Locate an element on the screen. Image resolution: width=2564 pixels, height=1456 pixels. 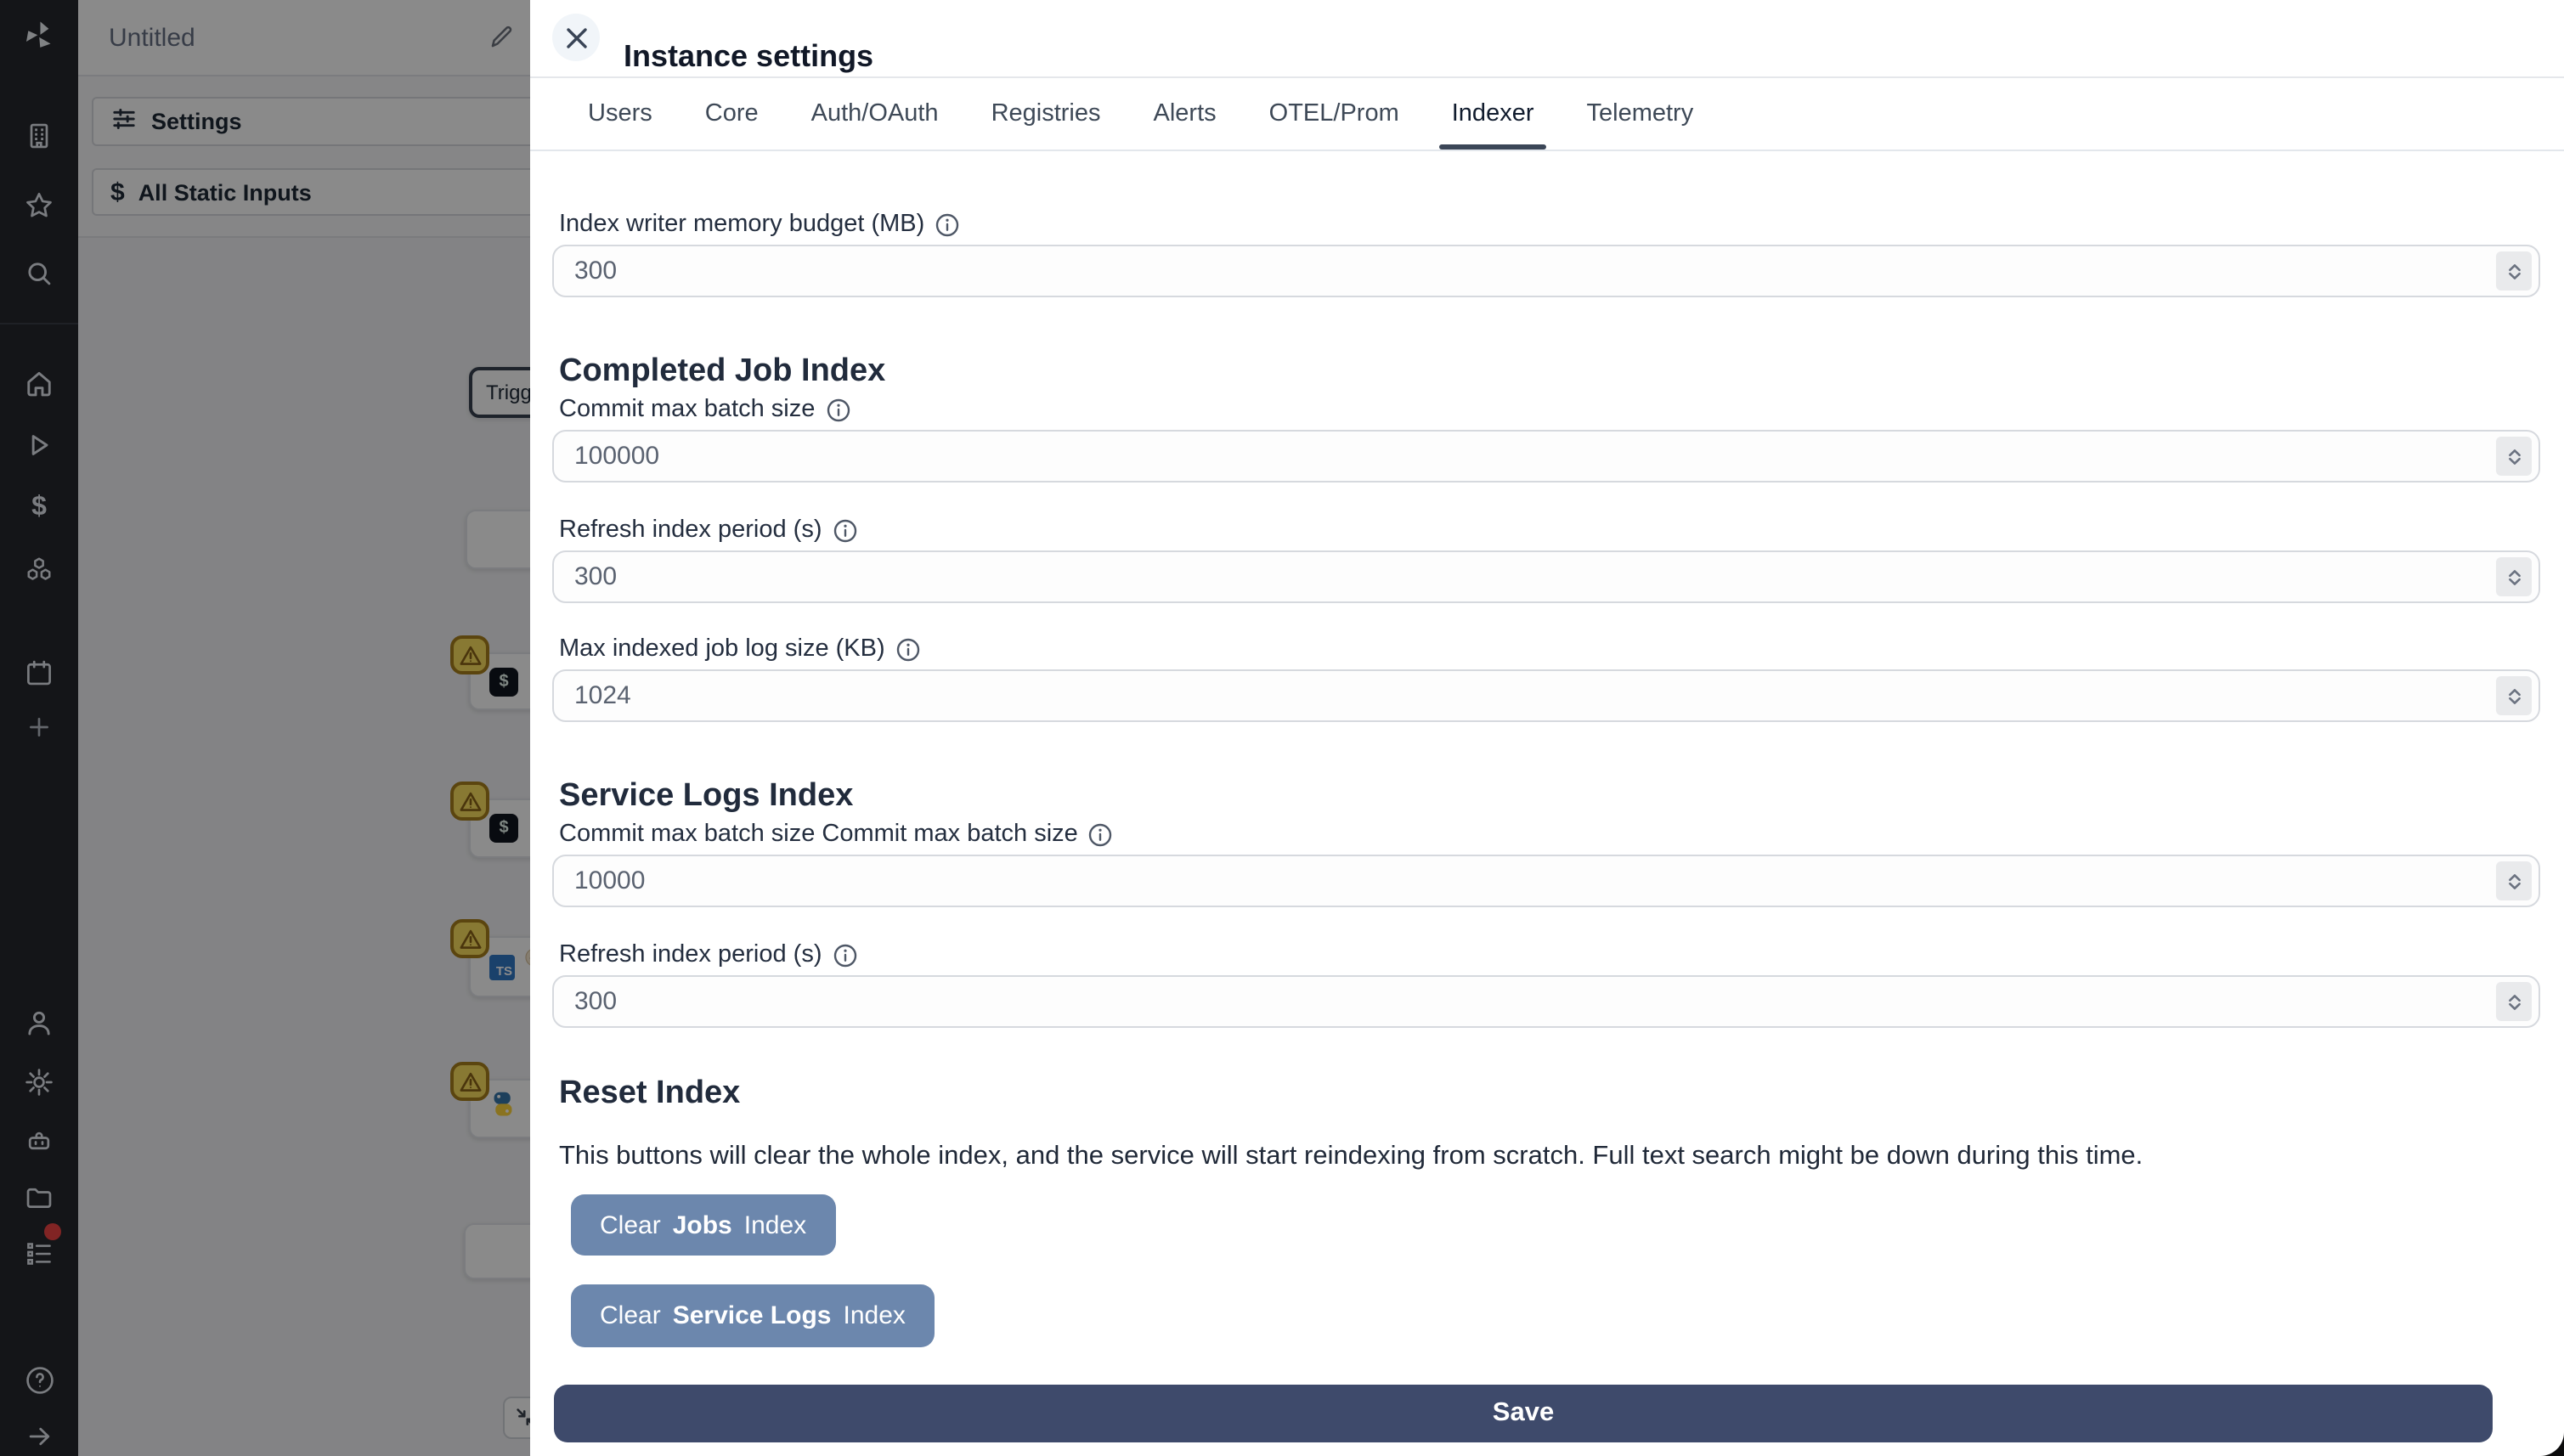
service-commit-max-batch-input is located at coordinates (1546, 881).